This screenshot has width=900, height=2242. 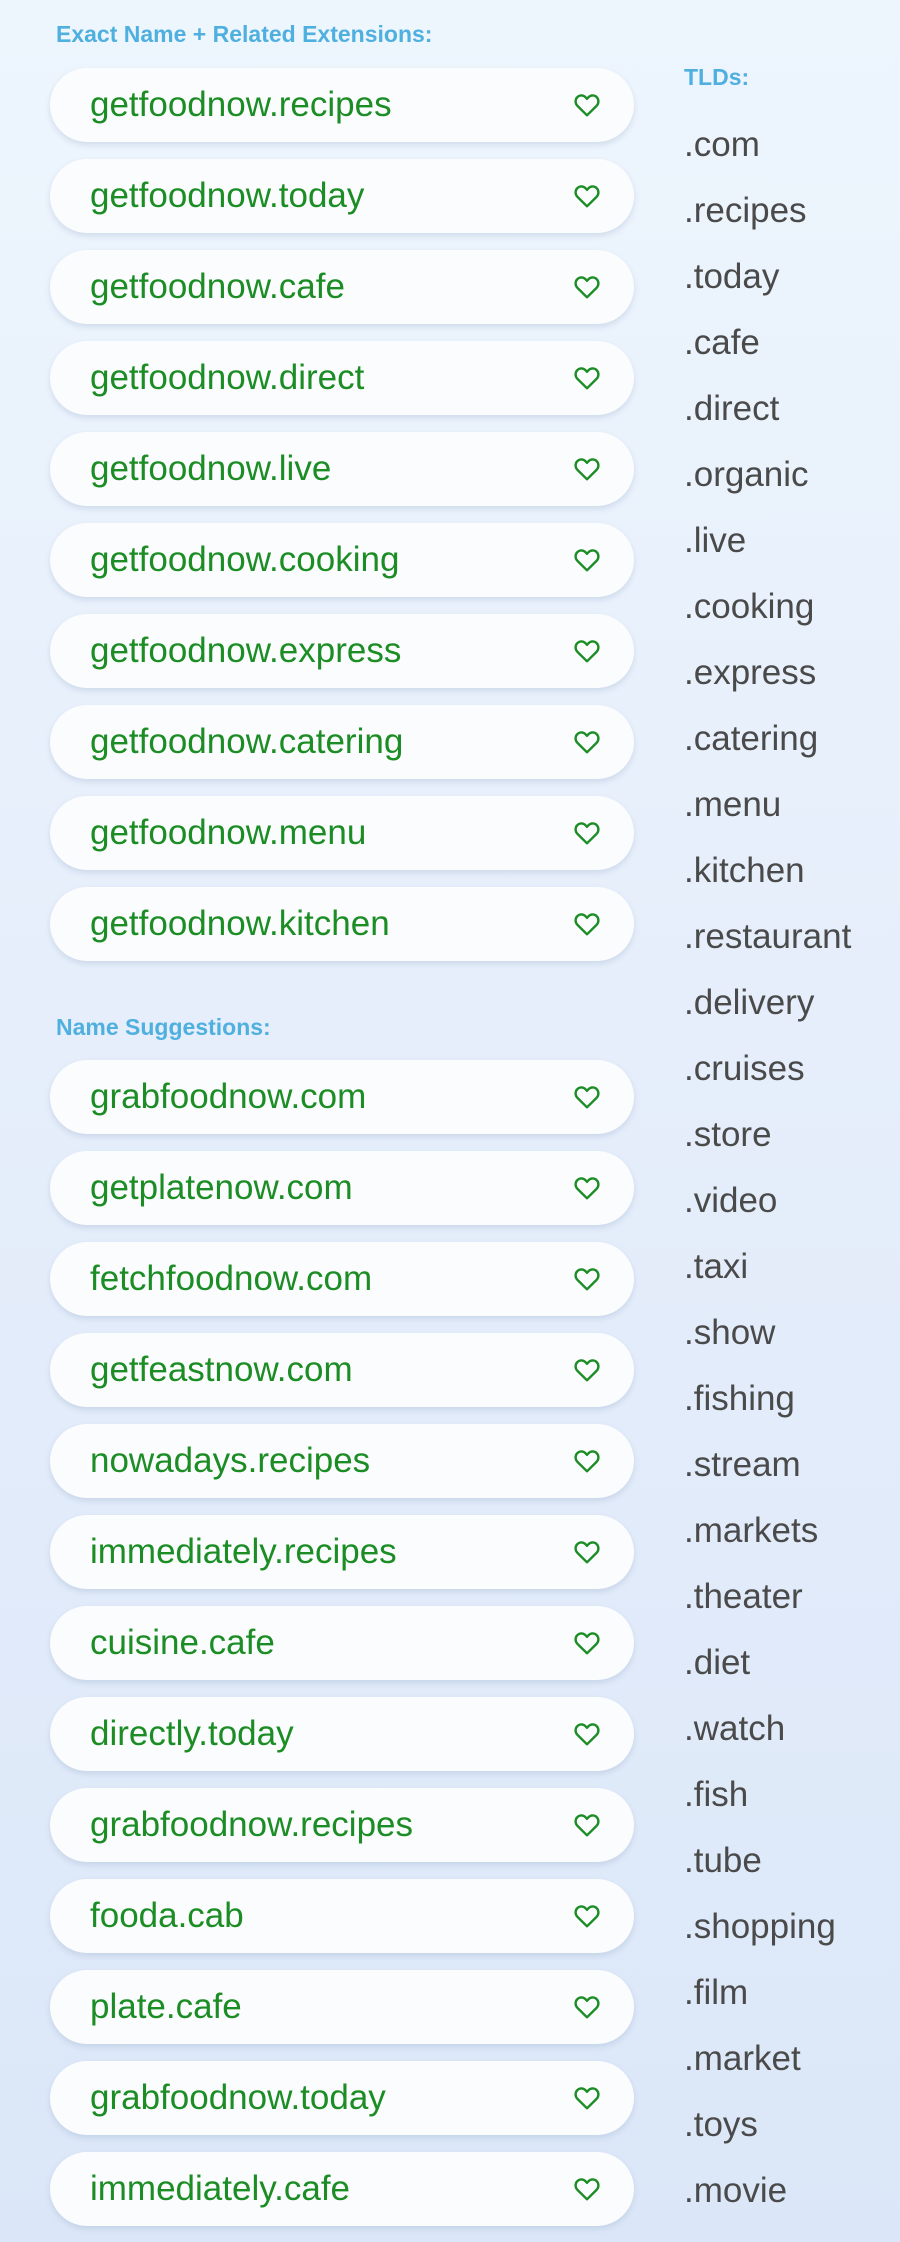 I want to click on domain-row: immediately.recipes, so click(x=342, y=1552).